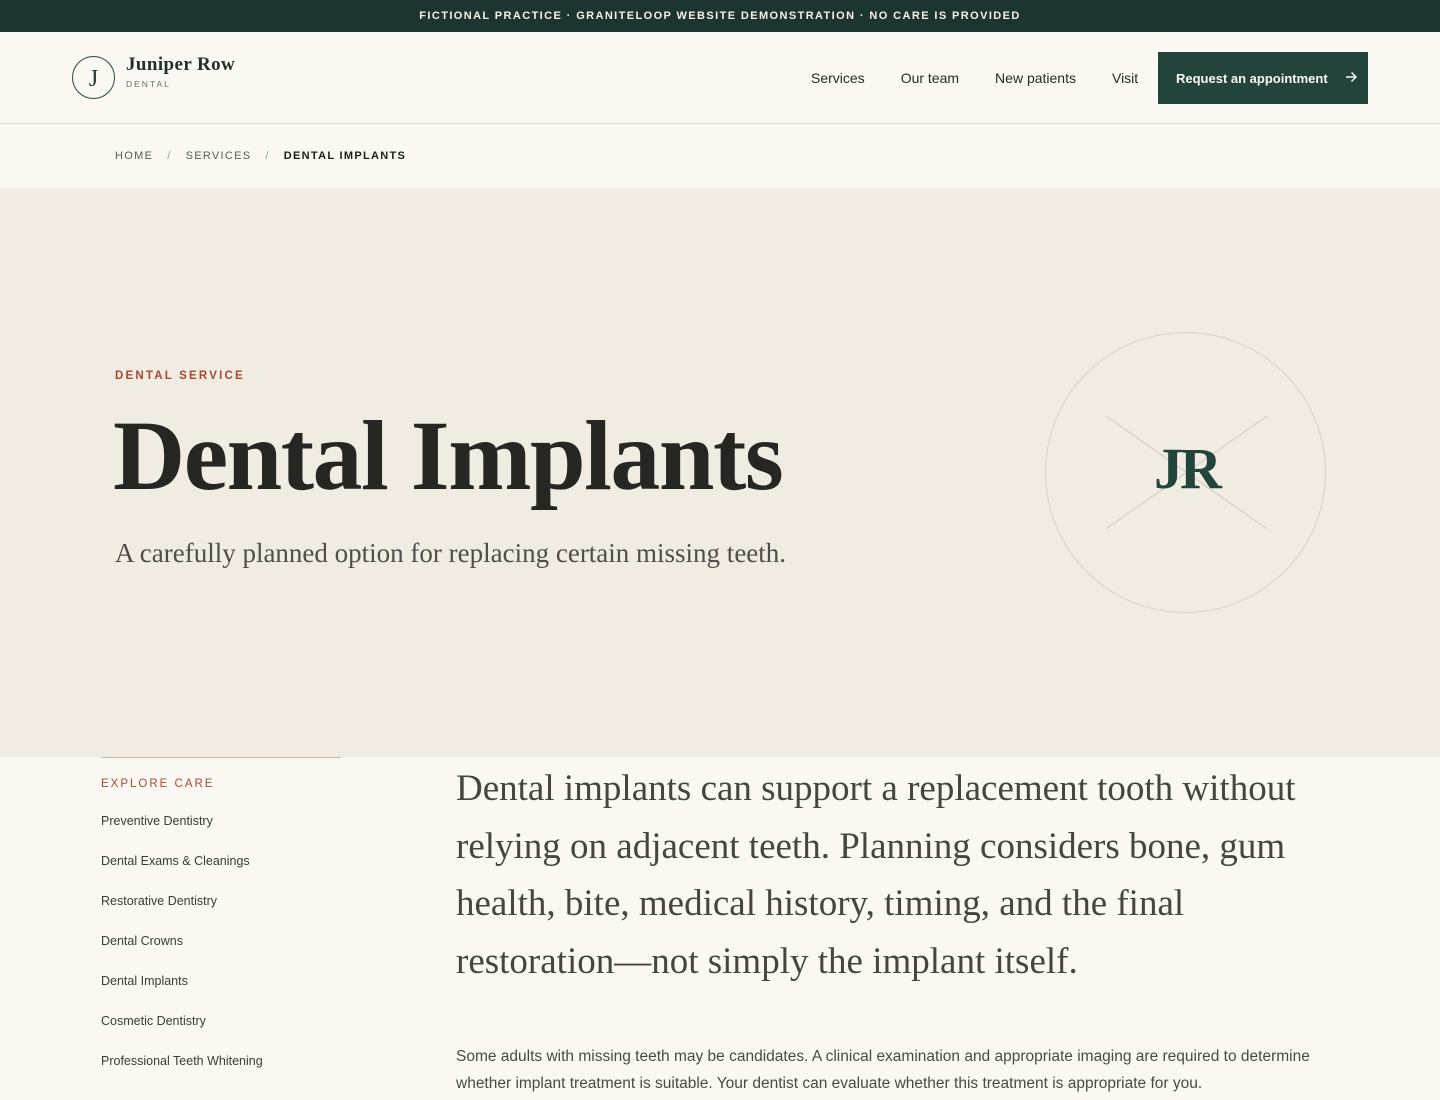 The width and height of the screenshot is (1440, 1100). What do you see at coordinates (221, 1030) in the screenshot?
I see `sidebar-item-cosmetic-dentistry: Cosmetic Dentistry` at bounding box center [221, 1030].